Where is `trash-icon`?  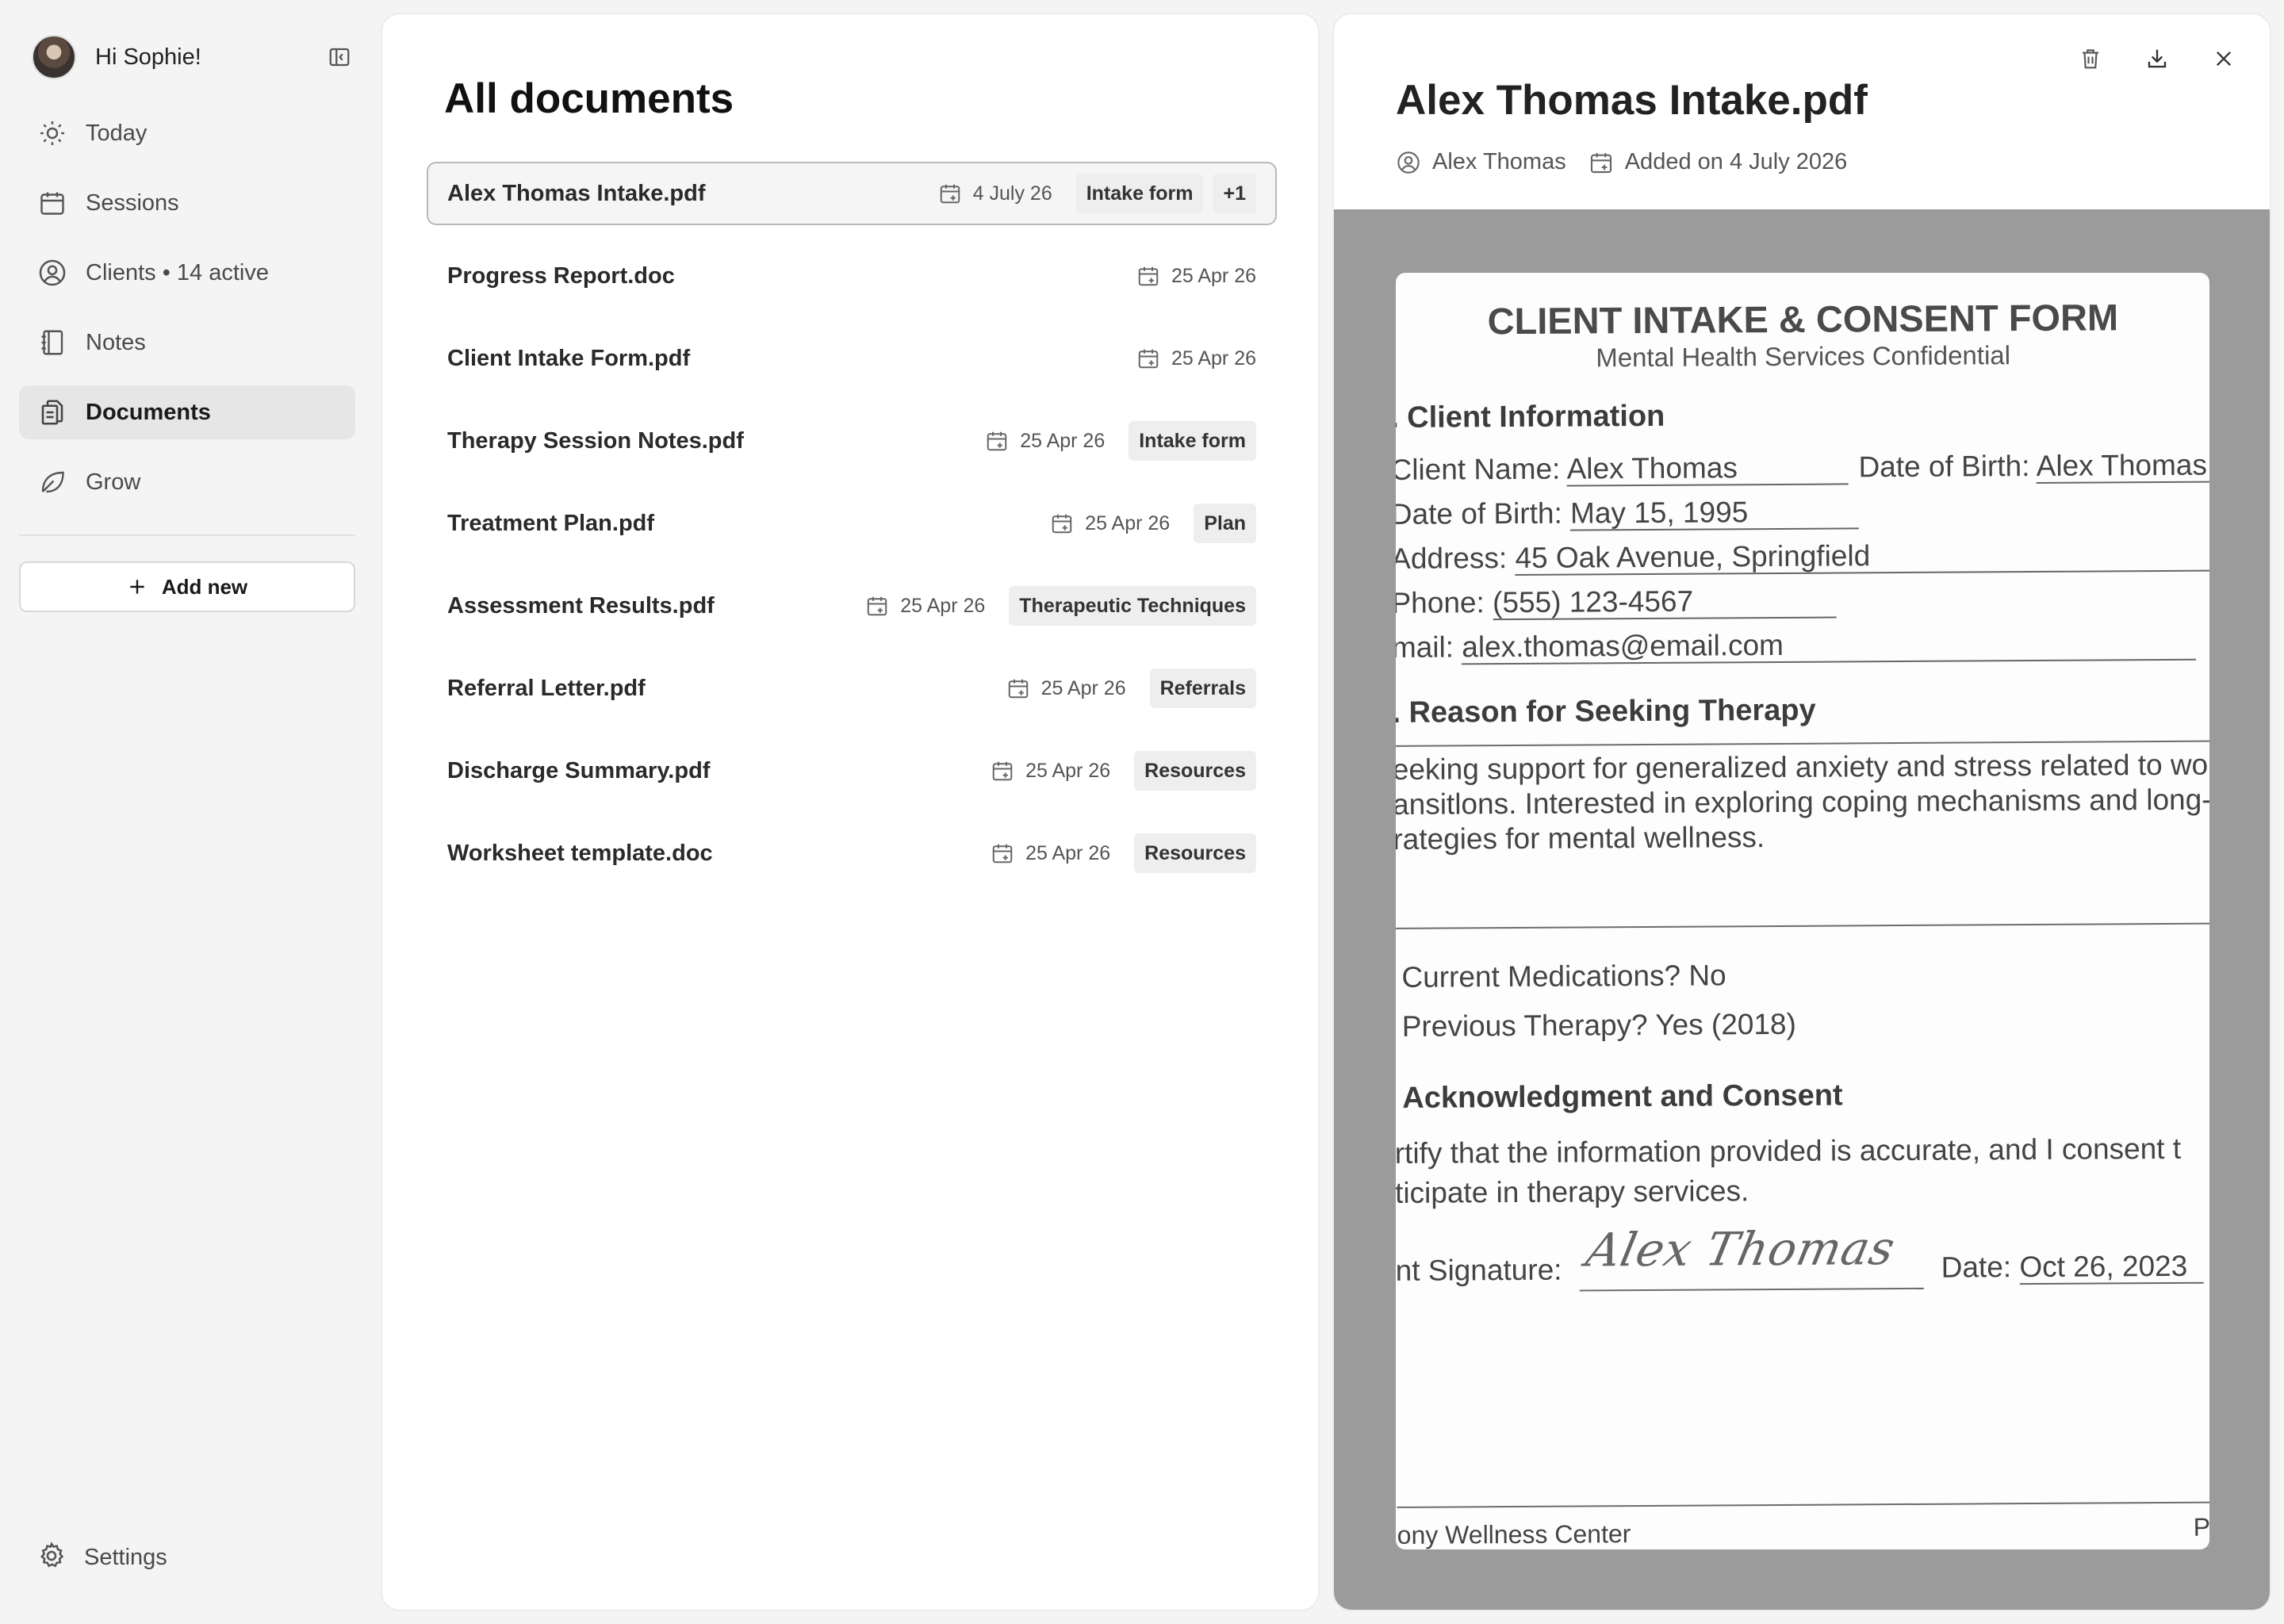 trash-icon is located at coordinates (2090, 59).